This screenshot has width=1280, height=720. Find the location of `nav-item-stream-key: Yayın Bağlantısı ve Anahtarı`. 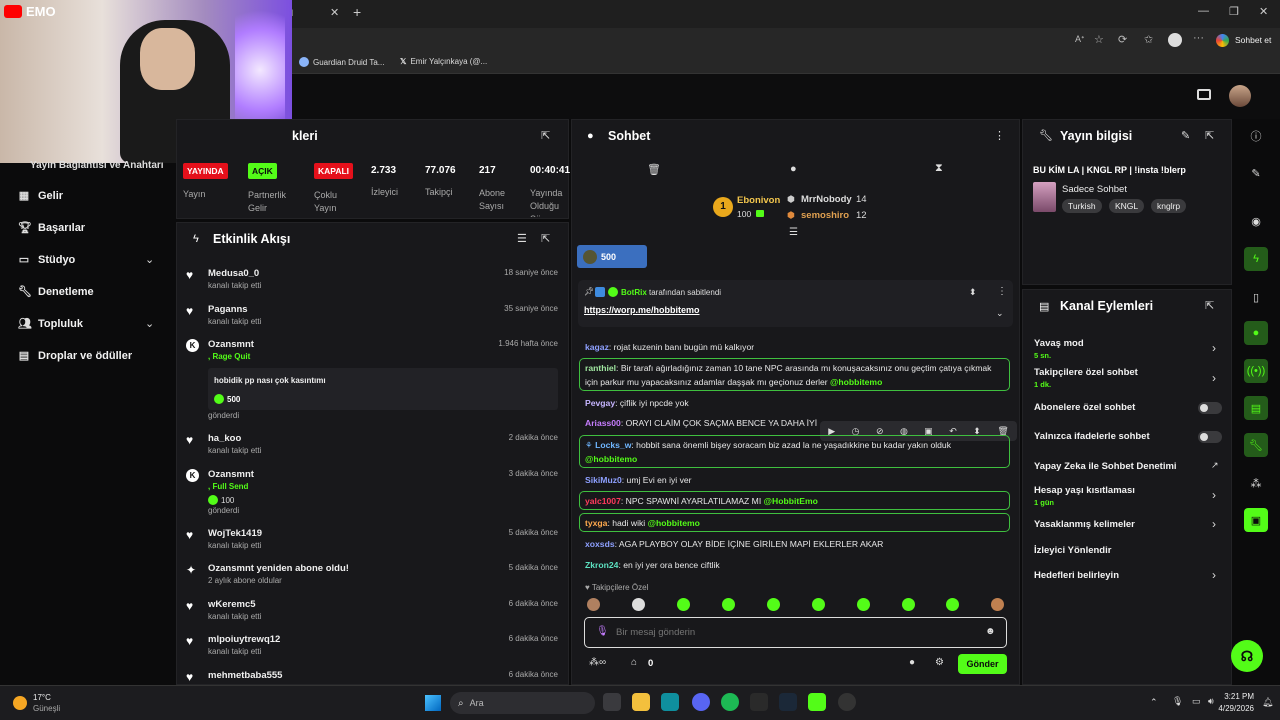

nav-item-stream-key: Yayın Bağlantısı ve Anahtarı is located at coordinates (97, 165).